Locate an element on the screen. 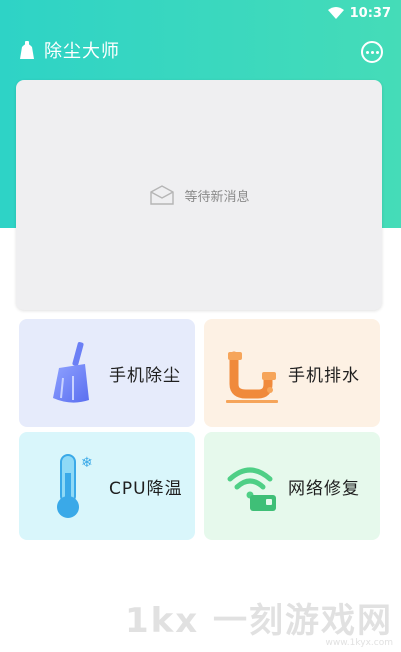  tool-dust-clean-button: 手机除尘 is located at coordinates (107, 373).